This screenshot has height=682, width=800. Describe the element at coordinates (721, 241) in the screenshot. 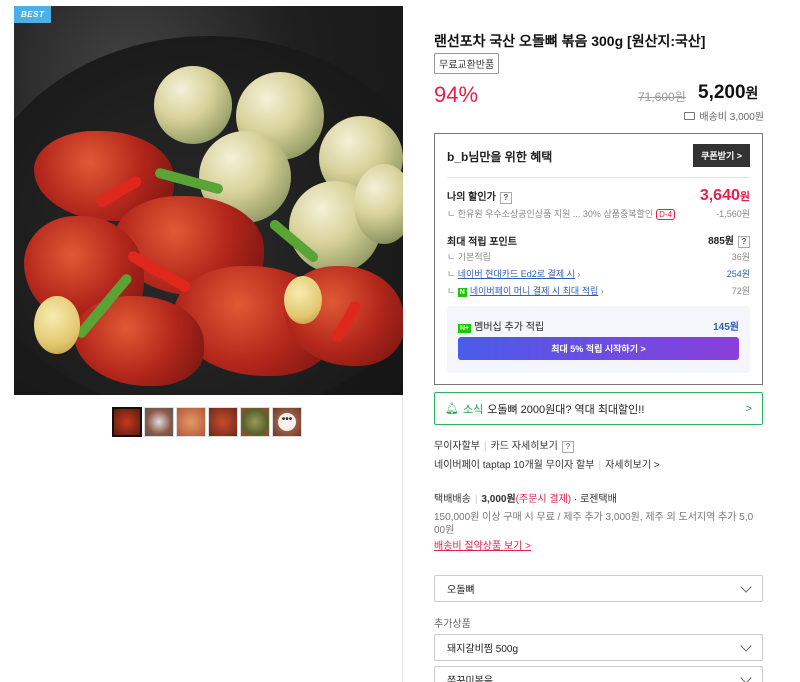

I see `points-value: 885원` at that location.